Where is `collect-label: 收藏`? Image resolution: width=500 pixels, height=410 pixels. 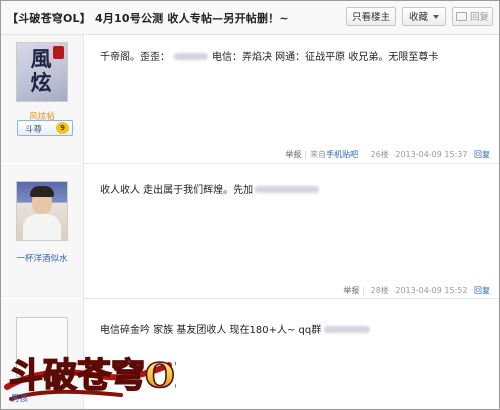 collect-label: 收藏 is located at coordinates (418, 17).